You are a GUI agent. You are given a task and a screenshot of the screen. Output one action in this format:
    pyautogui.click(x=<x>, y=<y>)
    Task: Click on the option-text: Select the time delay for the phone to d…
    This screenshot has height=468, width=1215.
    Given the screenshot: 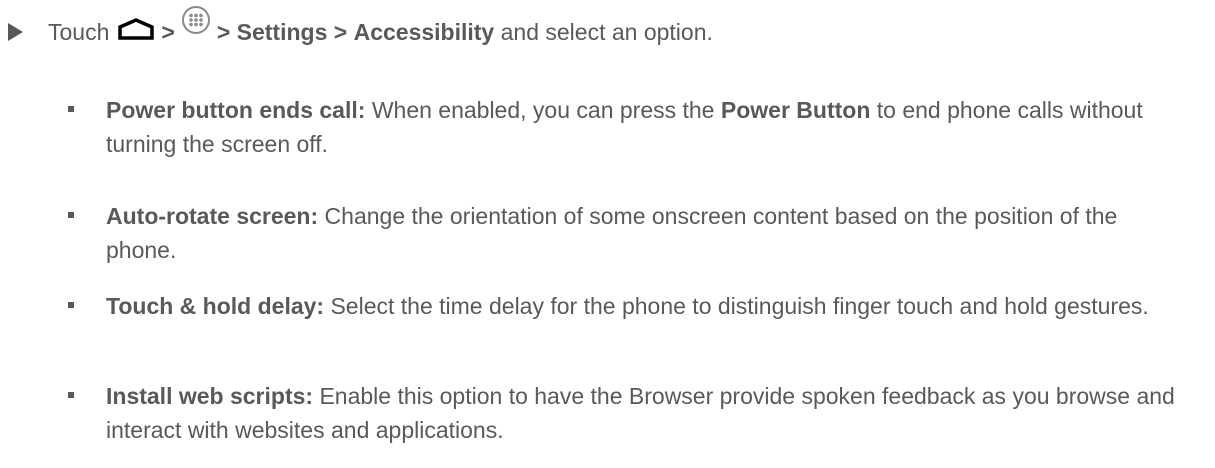 What is the action you would take?
    pyautogui.click(x=739, y=306)
    